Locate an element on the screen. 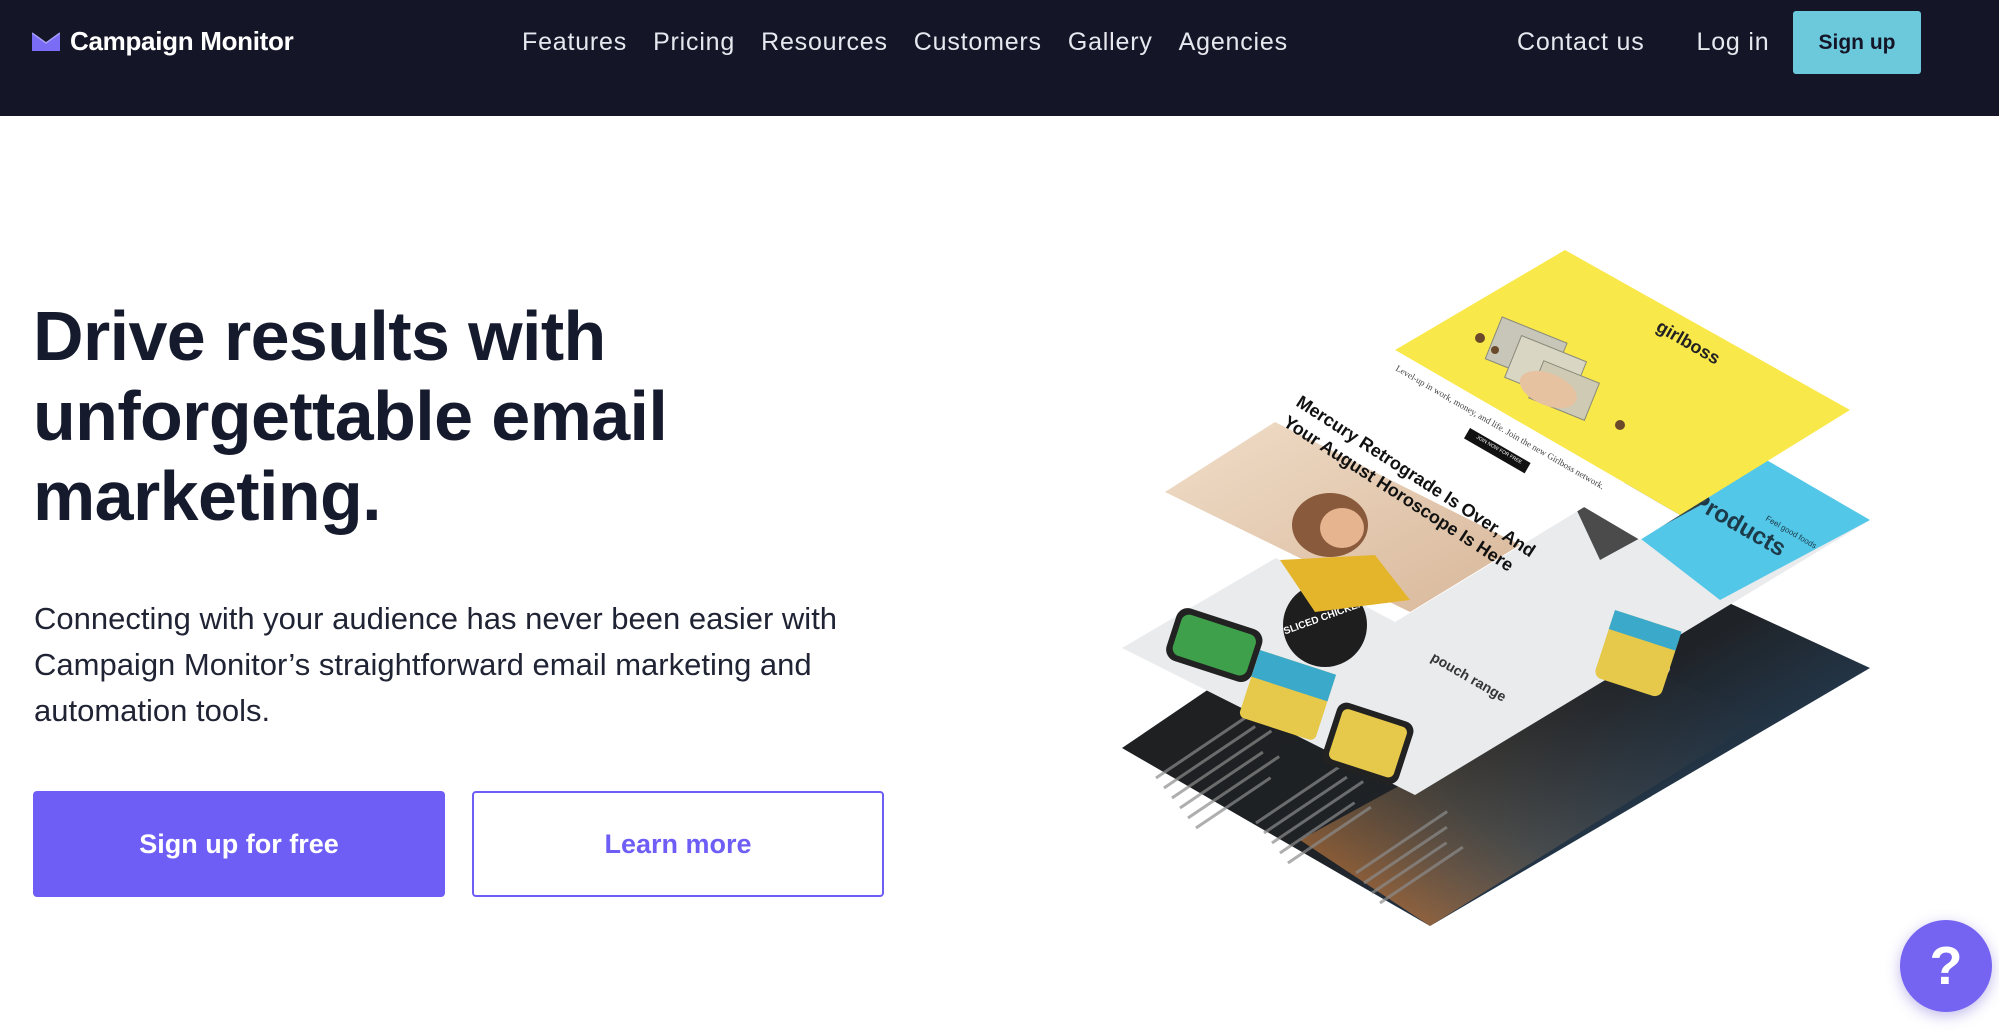  nav-contact-us: Contact us is located at coordinates (1581, 42).